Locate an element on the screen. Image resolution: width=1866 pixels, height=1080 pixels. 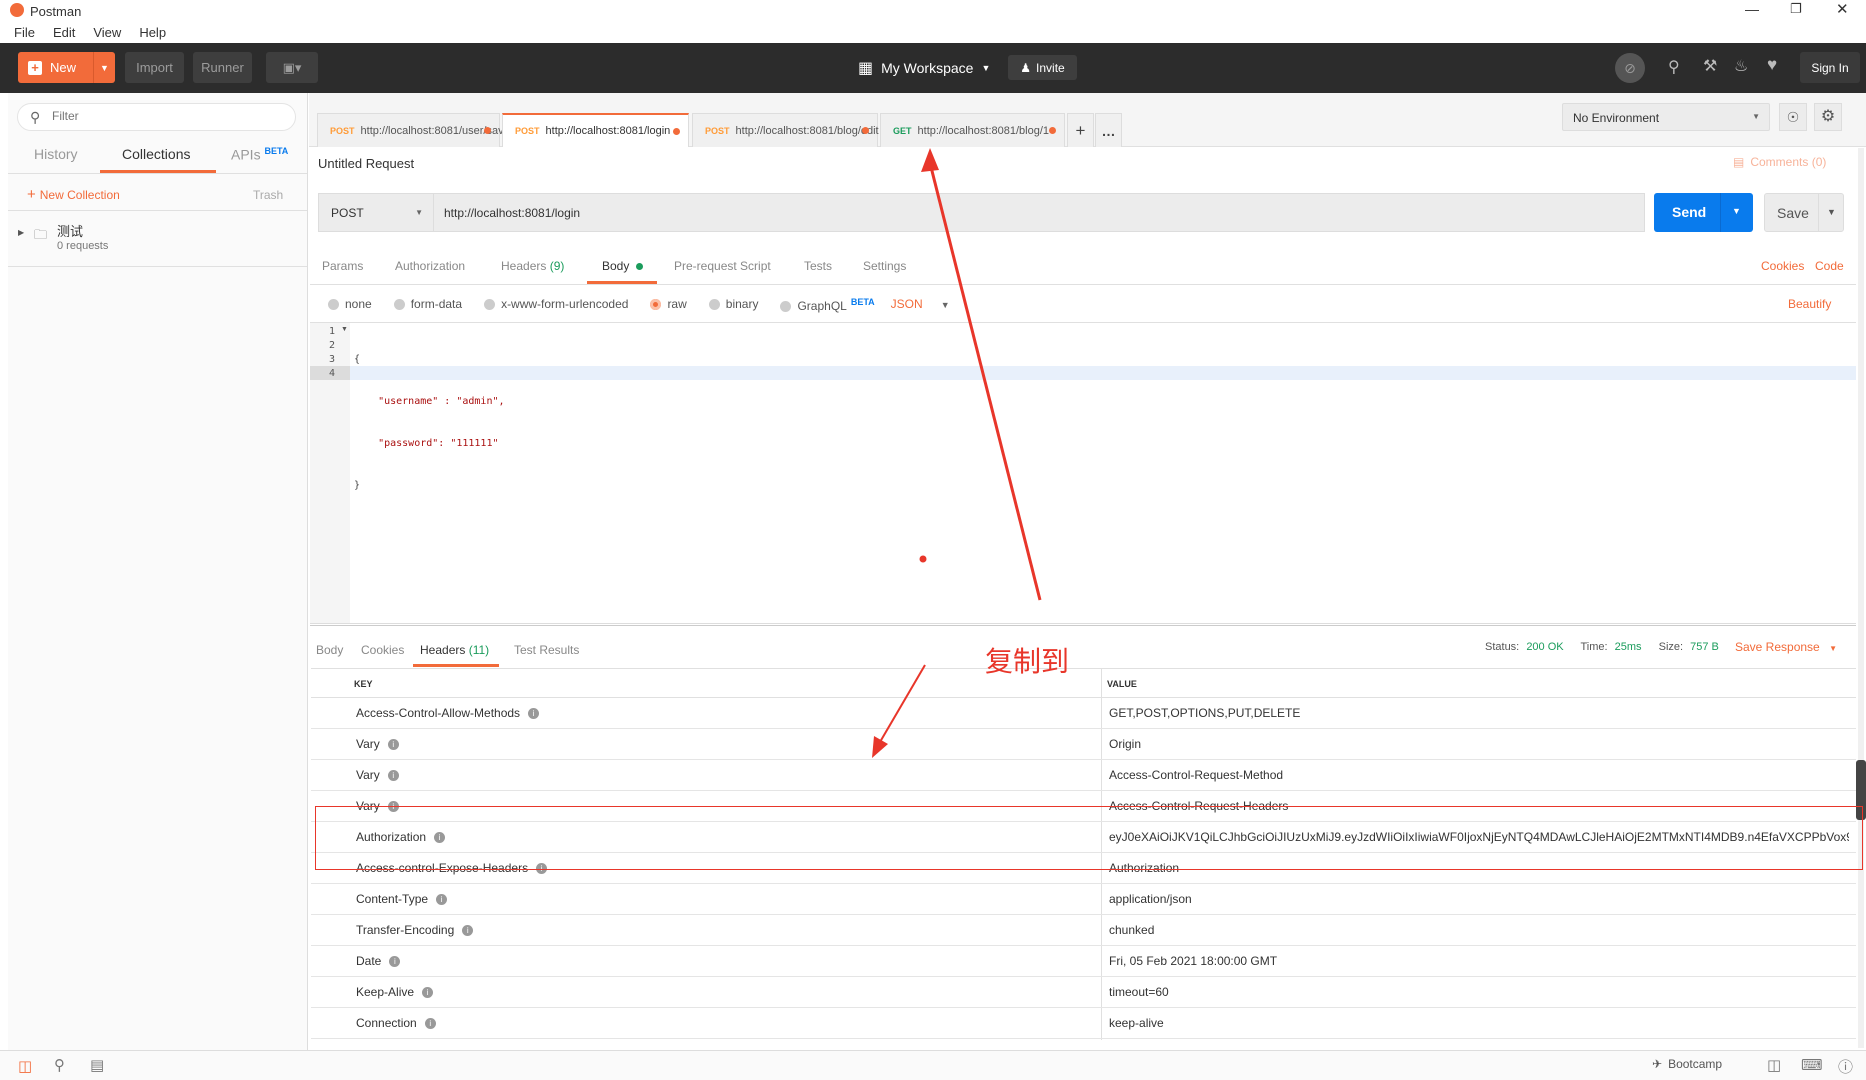
arrow-up-line is located at coordinates (985, 381).